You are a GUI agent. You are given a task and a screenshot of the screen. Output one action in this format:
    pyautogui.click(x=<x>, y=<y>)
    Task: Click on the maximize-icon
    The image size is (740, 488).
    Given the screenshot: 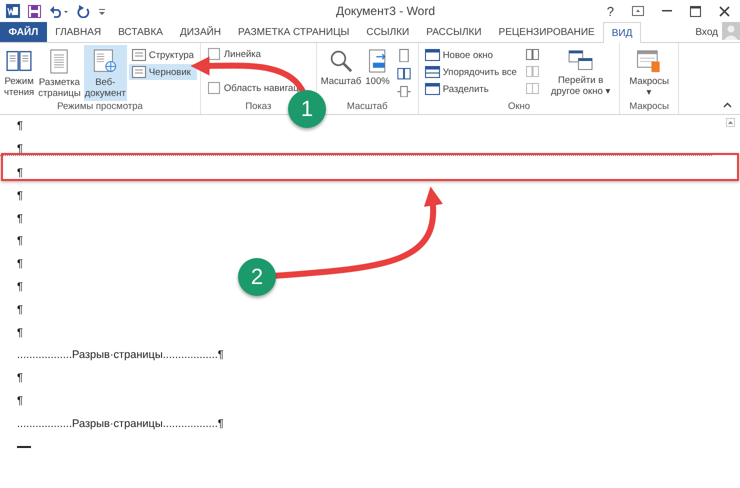 What is the action you would take?
    pyautogui.click(x=695, y=11)
    